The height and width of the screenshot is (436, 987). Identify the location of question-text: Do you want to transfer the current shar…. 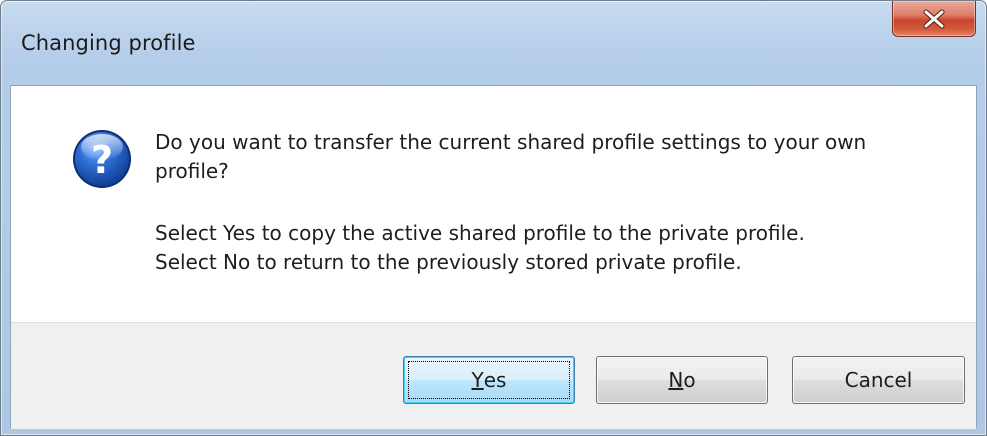
(511, 156).